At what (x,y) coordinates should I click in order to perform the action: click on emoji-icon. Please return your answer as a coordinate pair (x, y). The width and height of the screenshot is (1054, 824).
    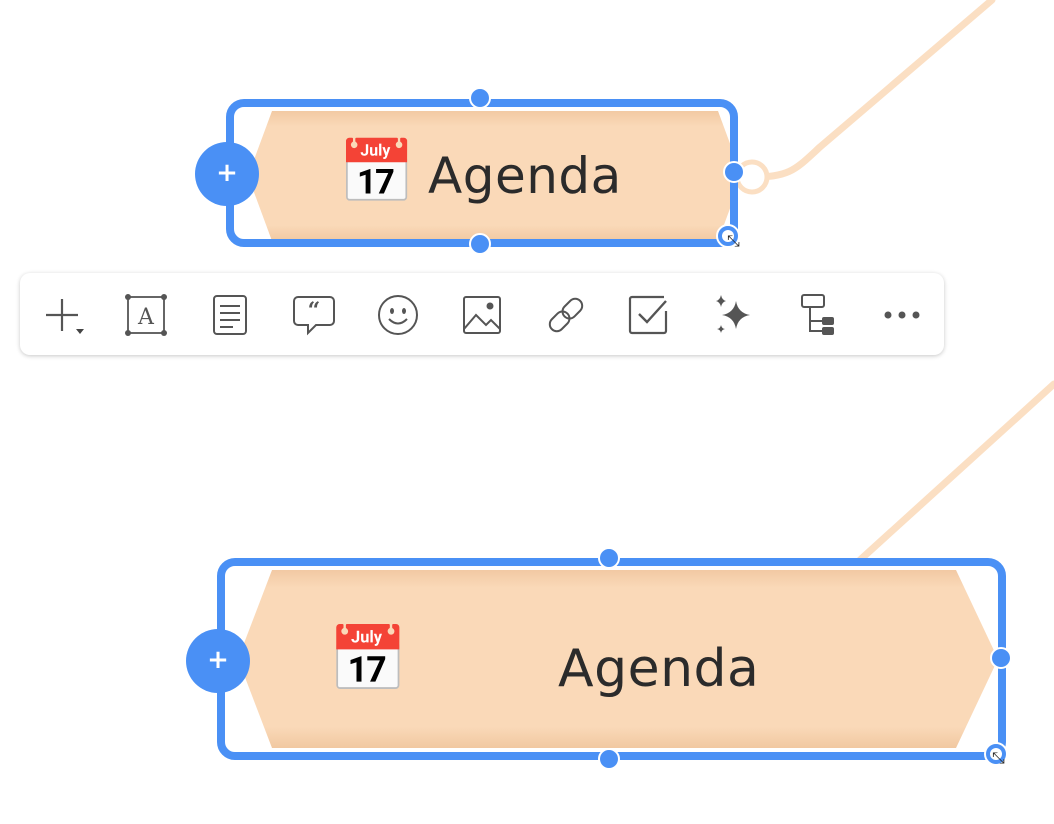
    Looking at the image, I should click on (398, 315).